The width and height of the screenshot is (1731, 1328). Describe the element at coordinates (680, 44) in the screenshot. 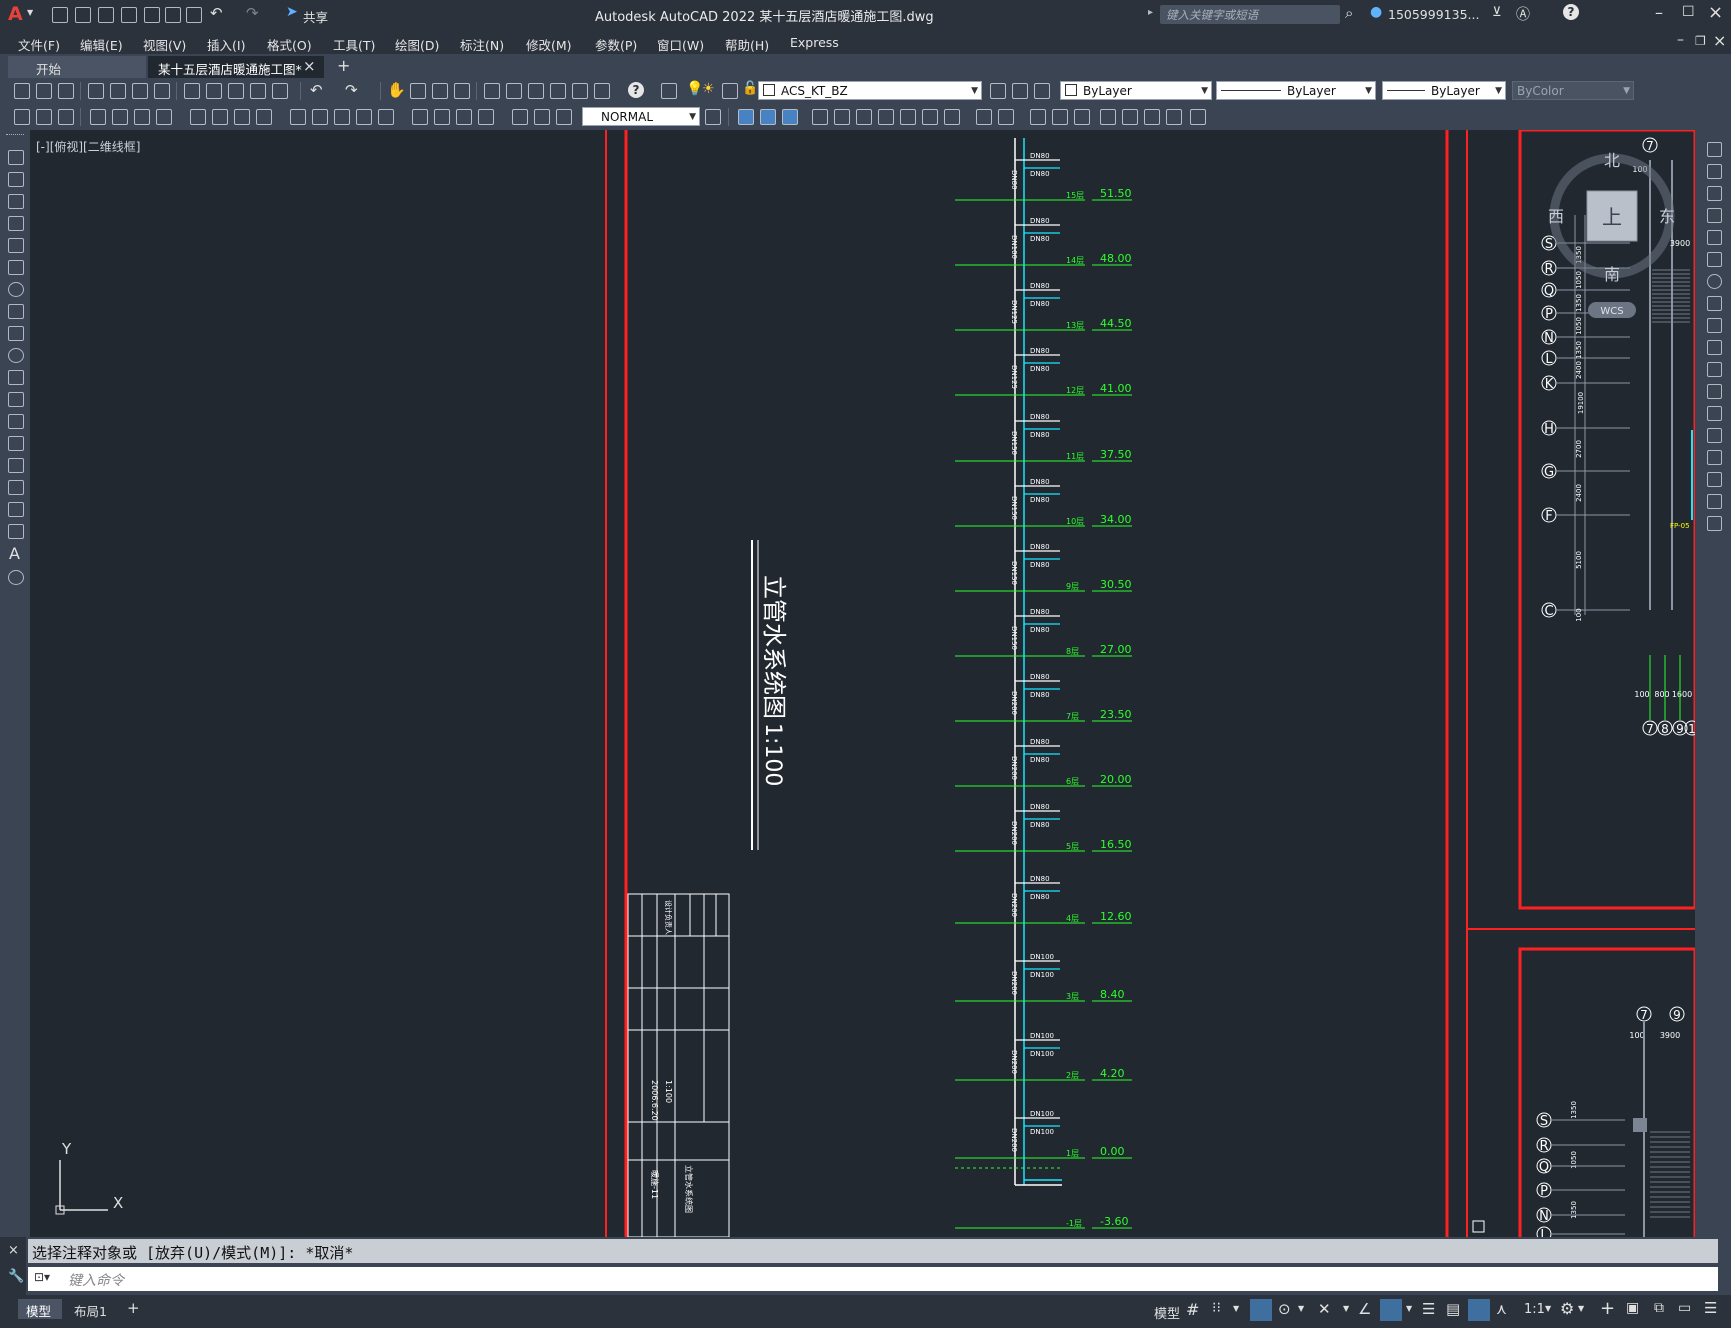

I see `menu-window: 窗口(W)` at that location.